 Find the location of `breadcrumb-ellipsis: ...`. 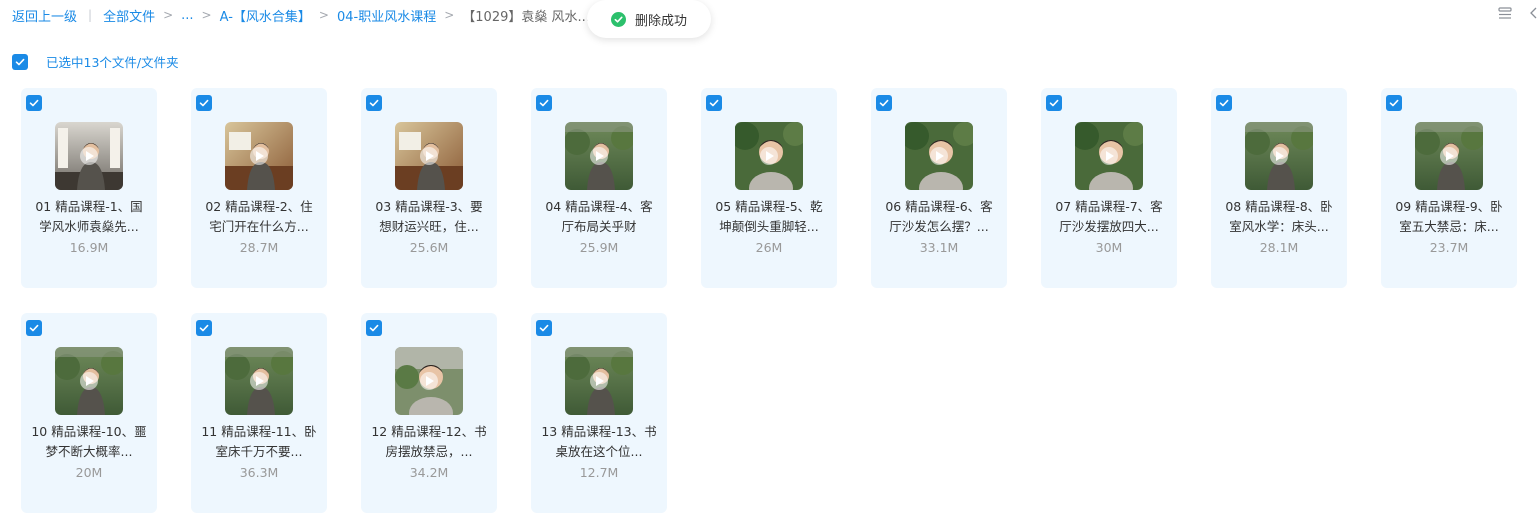

breadcrumb-ellipsis: ... is located at coordinates (187, 15).